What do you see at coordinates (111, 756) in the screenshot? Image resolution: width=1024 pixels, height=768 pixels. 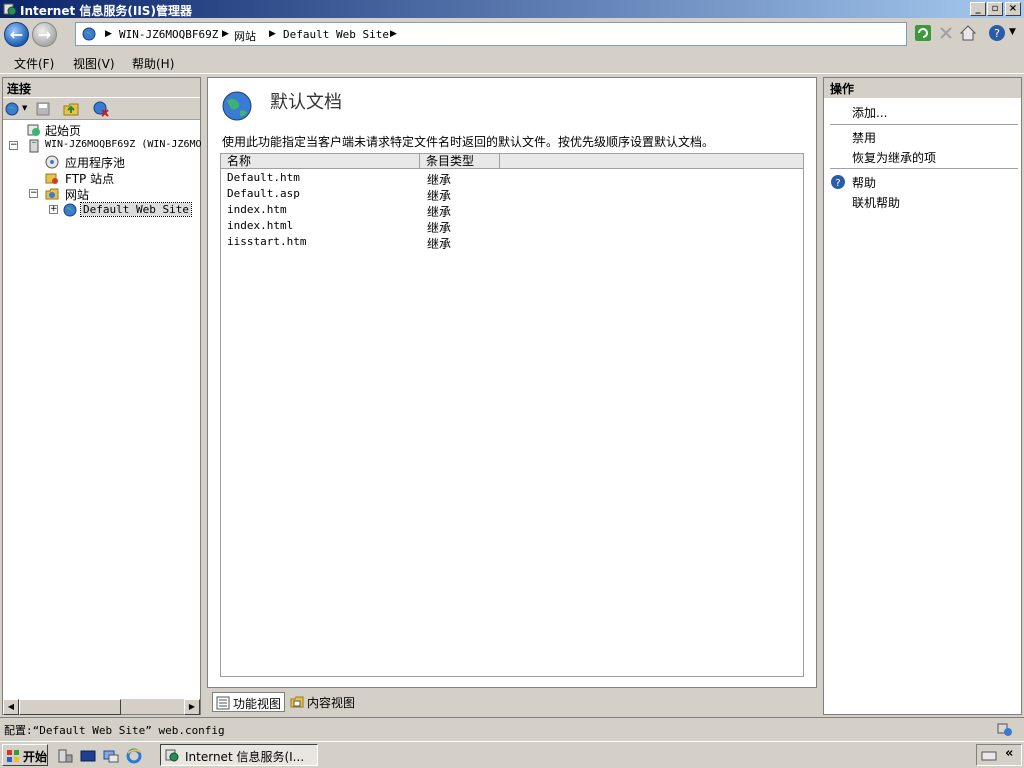 I see `show-desktop-icon` at bounding box center [111, 756].